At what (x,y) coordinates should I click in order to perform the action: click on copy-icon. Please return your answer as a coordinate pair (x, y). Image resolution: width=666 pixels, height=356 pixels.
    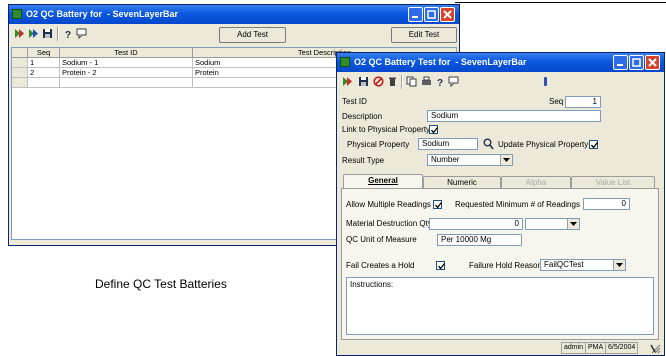
    Looking at the image, I should click on (411, 81).